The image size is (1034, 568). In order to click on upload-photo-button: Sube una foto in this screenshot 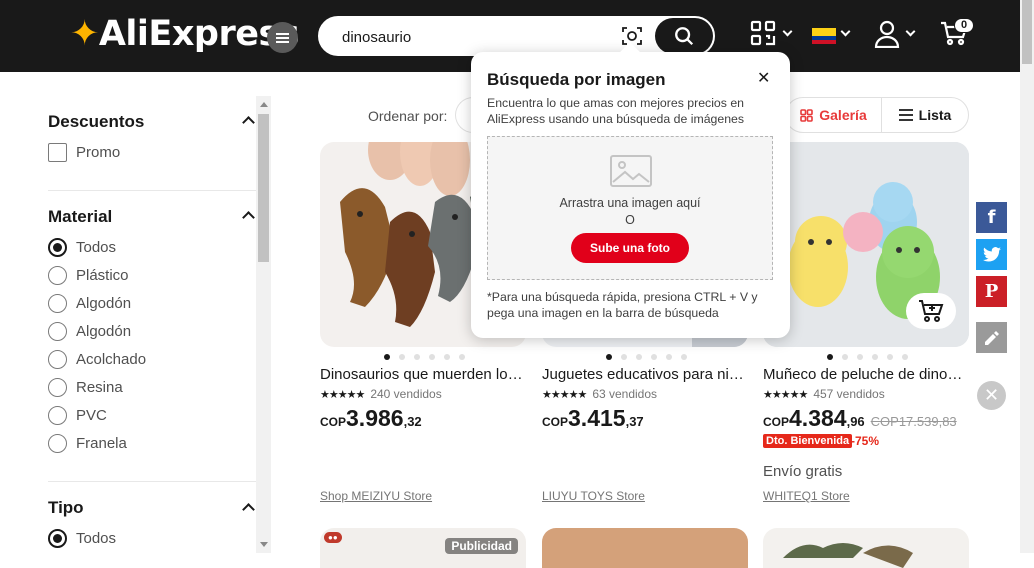, I will do `click(630, 248)`.